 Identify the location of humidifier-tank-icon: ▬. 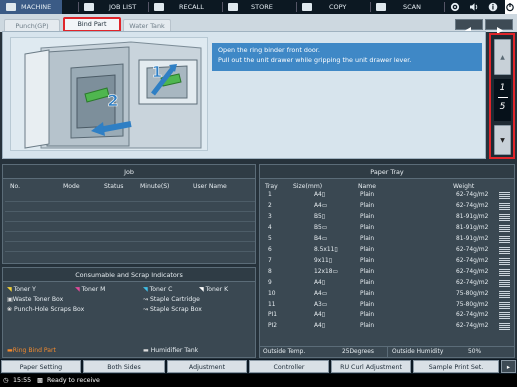
(146, 350).